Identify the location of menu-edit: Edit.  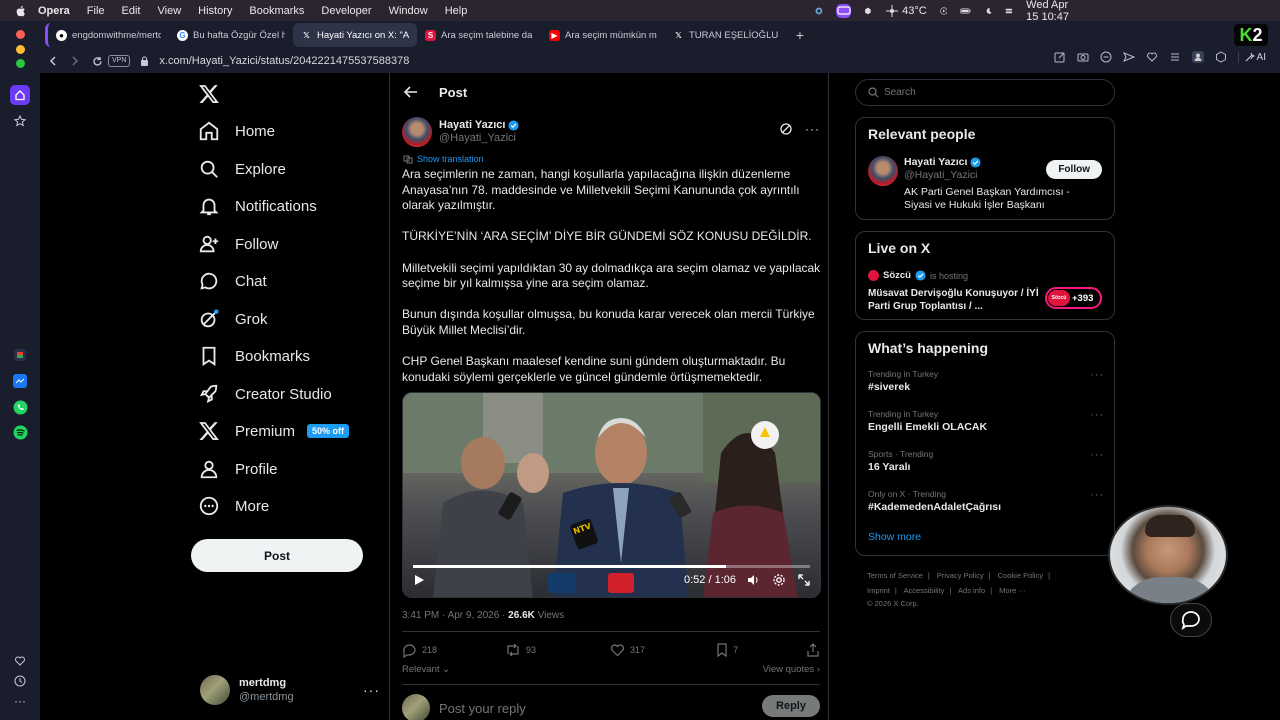
(131, 11).